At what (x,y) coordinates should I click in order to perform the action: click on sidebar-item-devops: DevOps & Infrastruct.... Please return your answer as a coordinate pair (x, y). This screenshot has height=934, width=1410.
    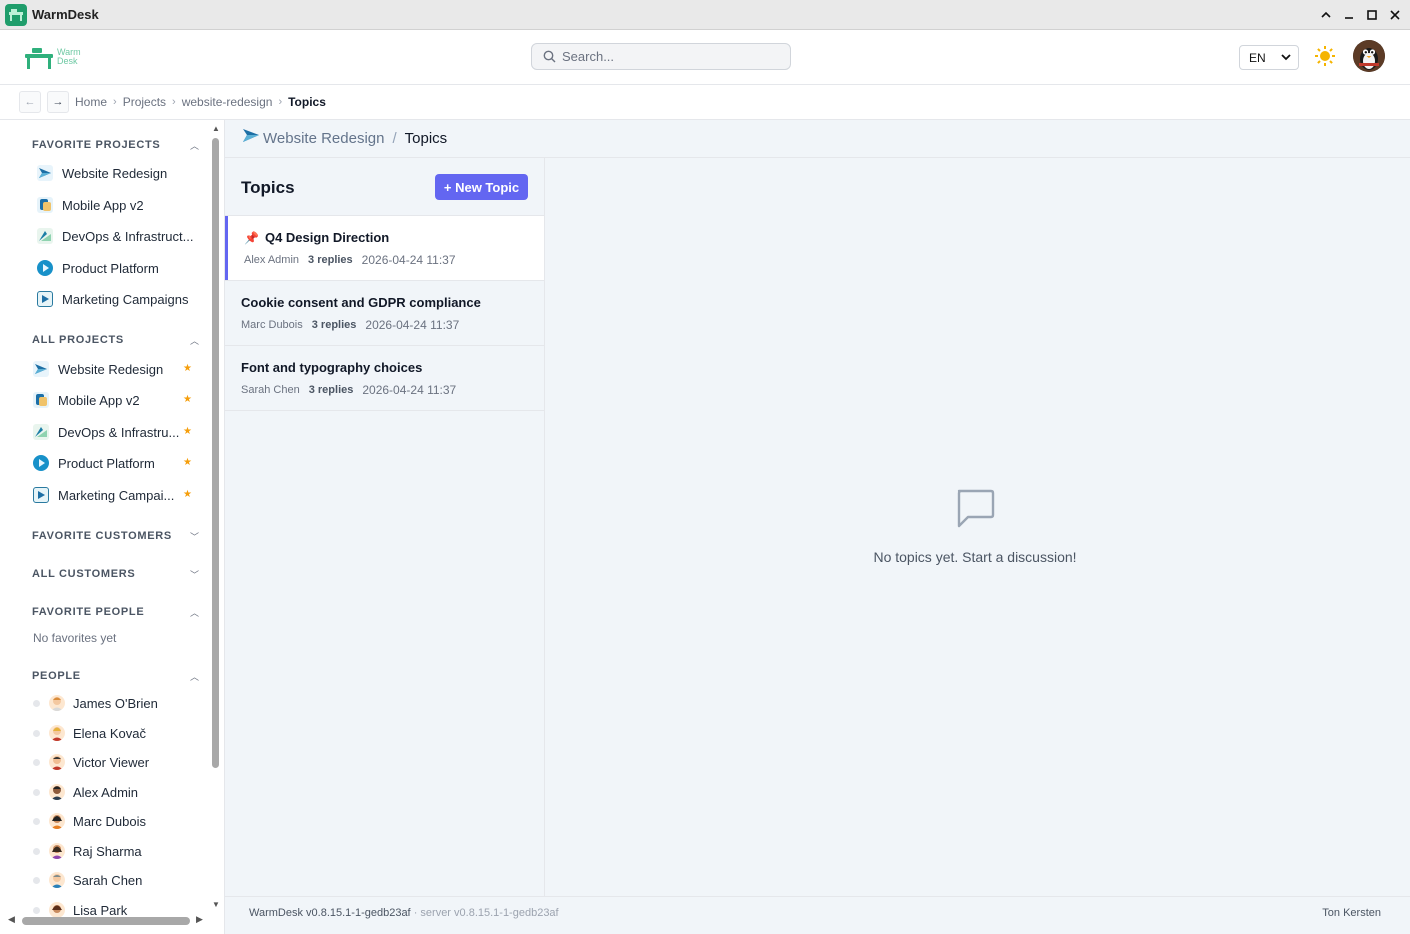
    Looking at the image, I should click on (115, 236).